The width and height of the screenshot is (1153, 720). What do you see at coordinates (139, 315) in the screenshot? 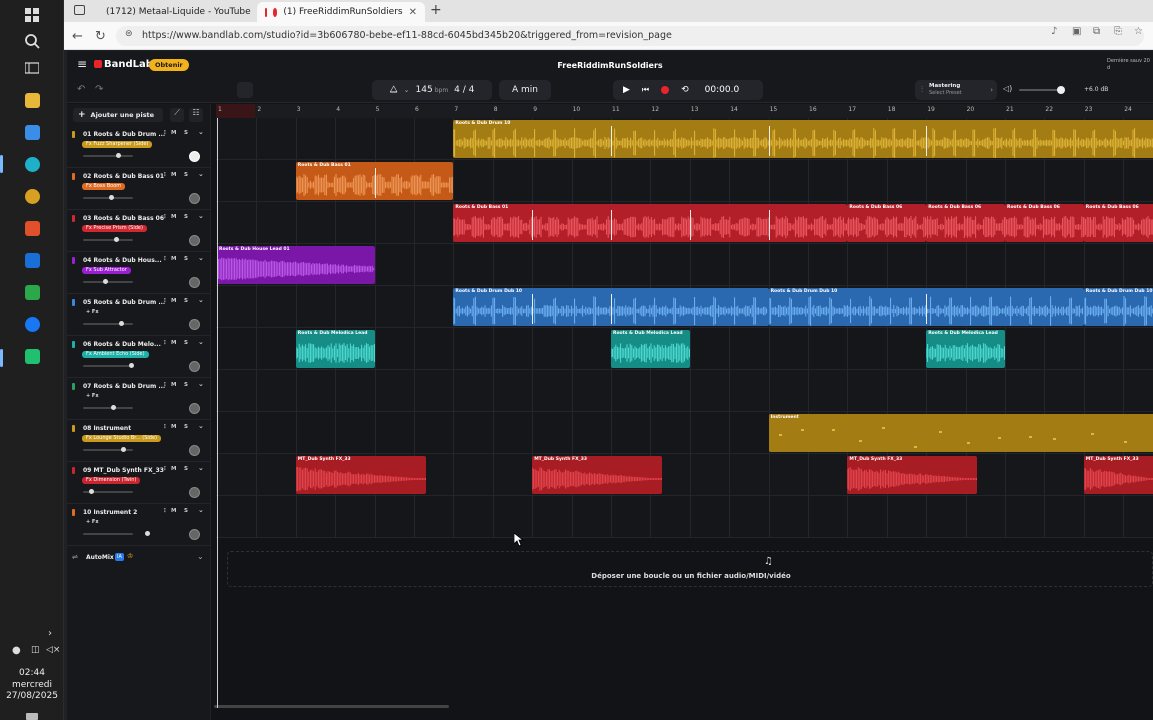
I see `track-header: 05 Roots & Dub Drum ... ⋮ M S ⌄ + Fx` at bounding box center [139, 315].